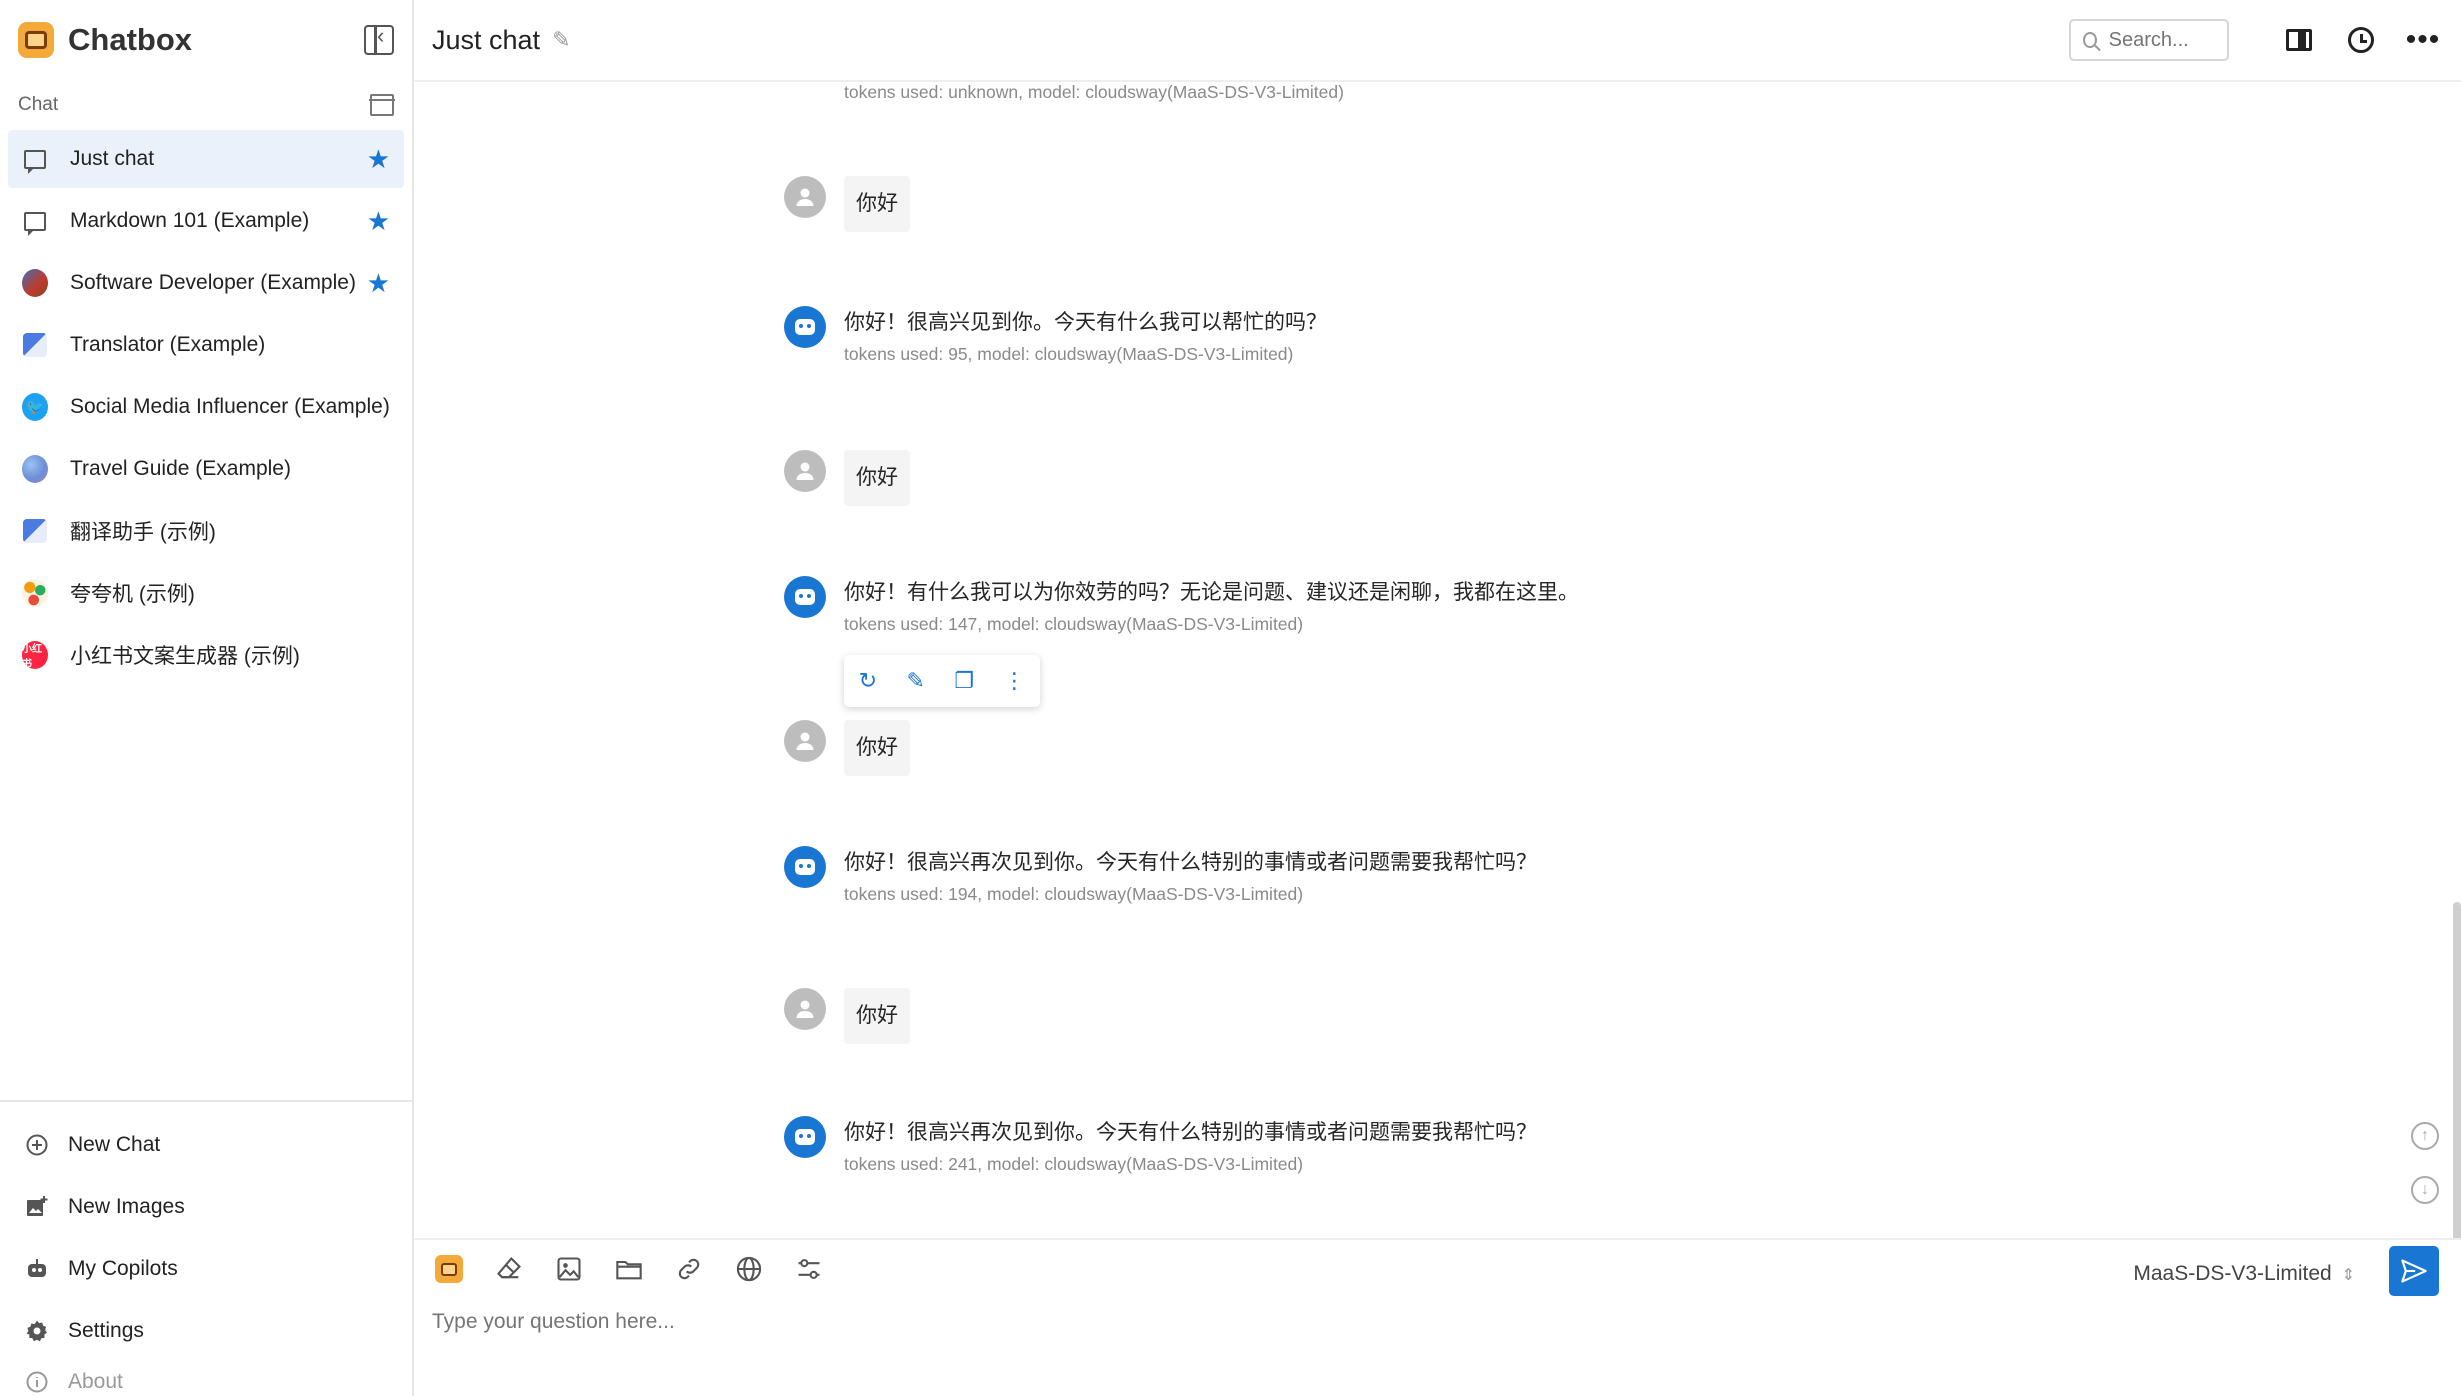 The height and width of the screenshot is (1396, 2461). What do you see at coordinates (2244, 1274) in the screenshot?
I see `model-selector: MaaS-DS-V3-Limited ⇕` at bounding box center [2244, 1274].